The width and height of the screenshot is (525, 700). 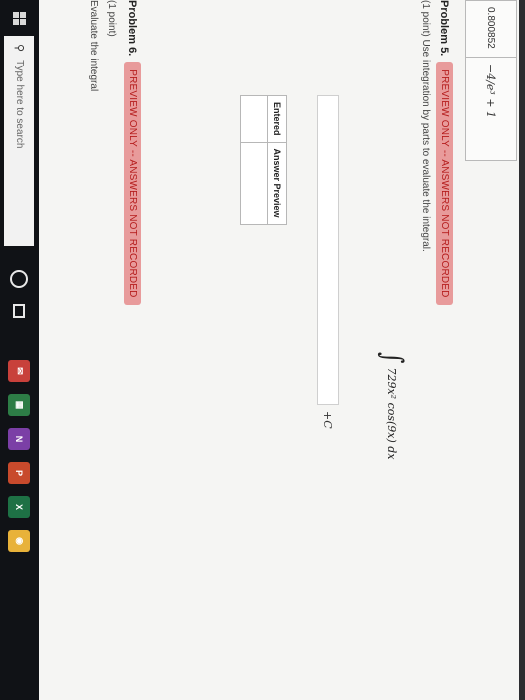 What do you see at coordinates (444, 183) in the screenshot?
I see `problem5-preview-badge: PREVIEW ONLY -- ANSWERS NOT RECORDED` at bounding box center [444, 183].